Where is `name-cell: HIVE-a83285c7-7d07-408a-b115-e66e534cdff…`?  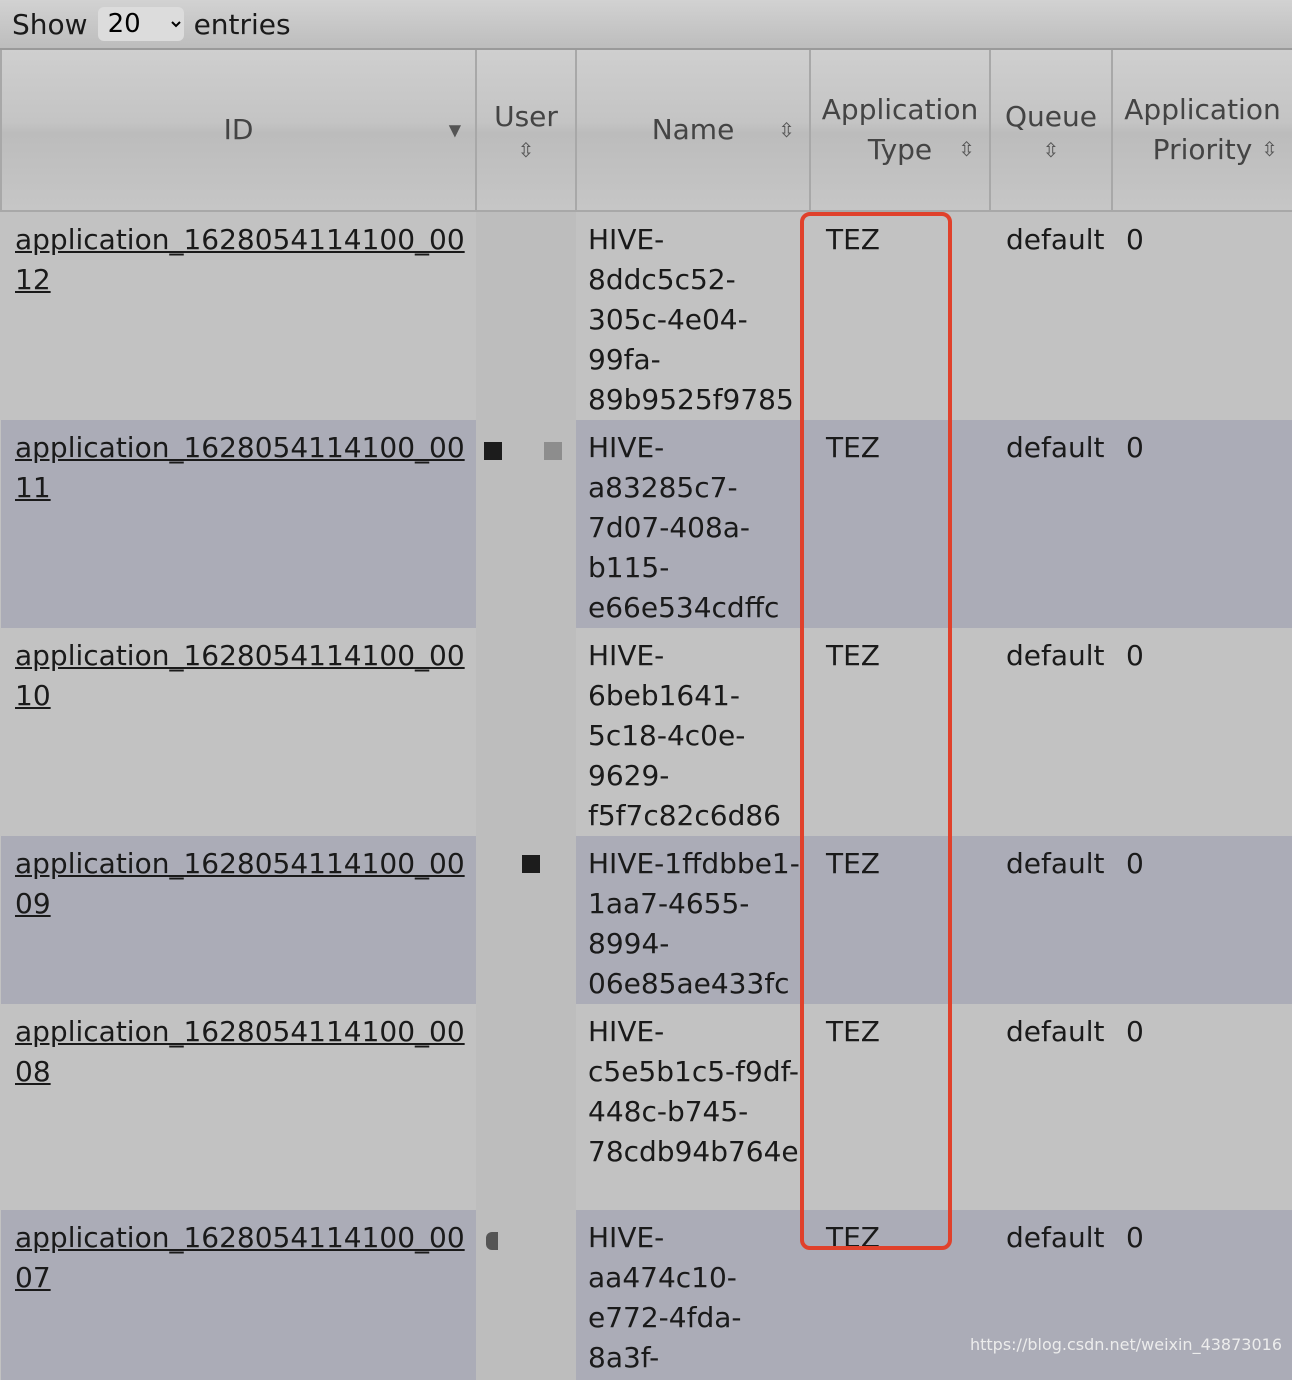 name-cell: HIVE-a83285c7-7d07-408a-b115-e66e534cdff… is located at coordinates (693, 524).